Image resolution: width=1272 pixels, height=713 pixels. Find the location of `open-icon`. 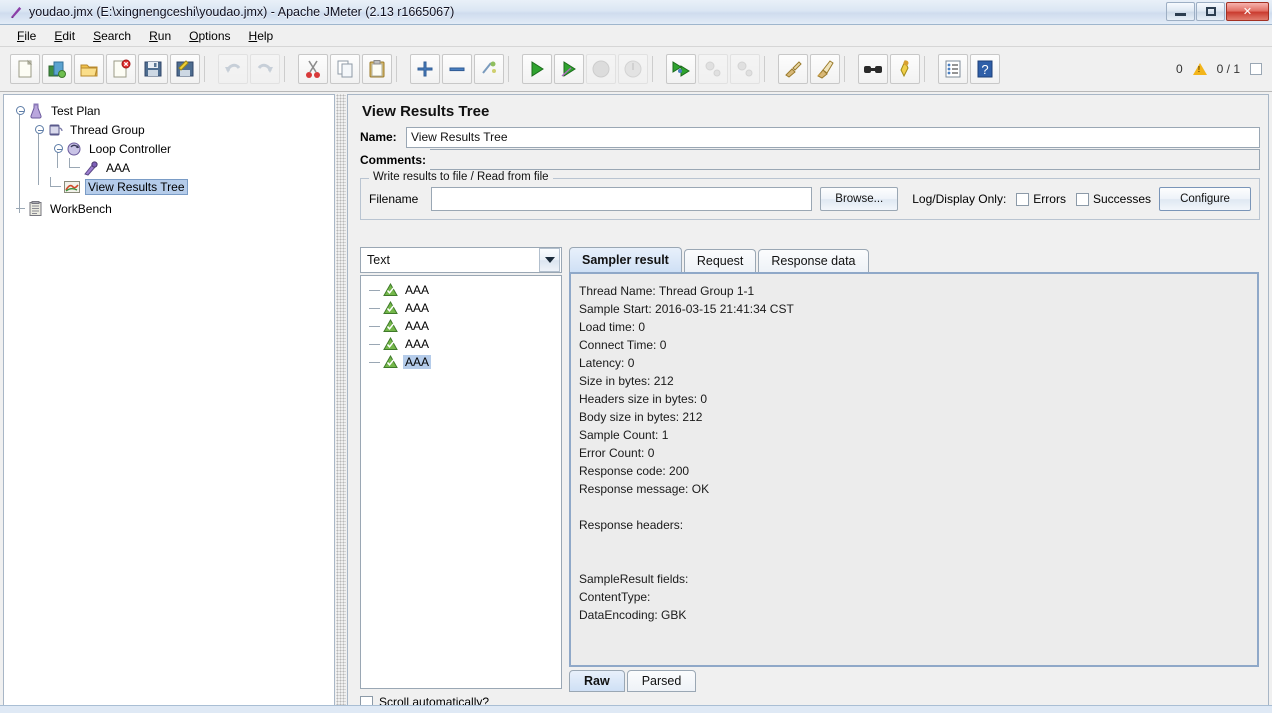

open-icon is located at coordinates (89, 69).